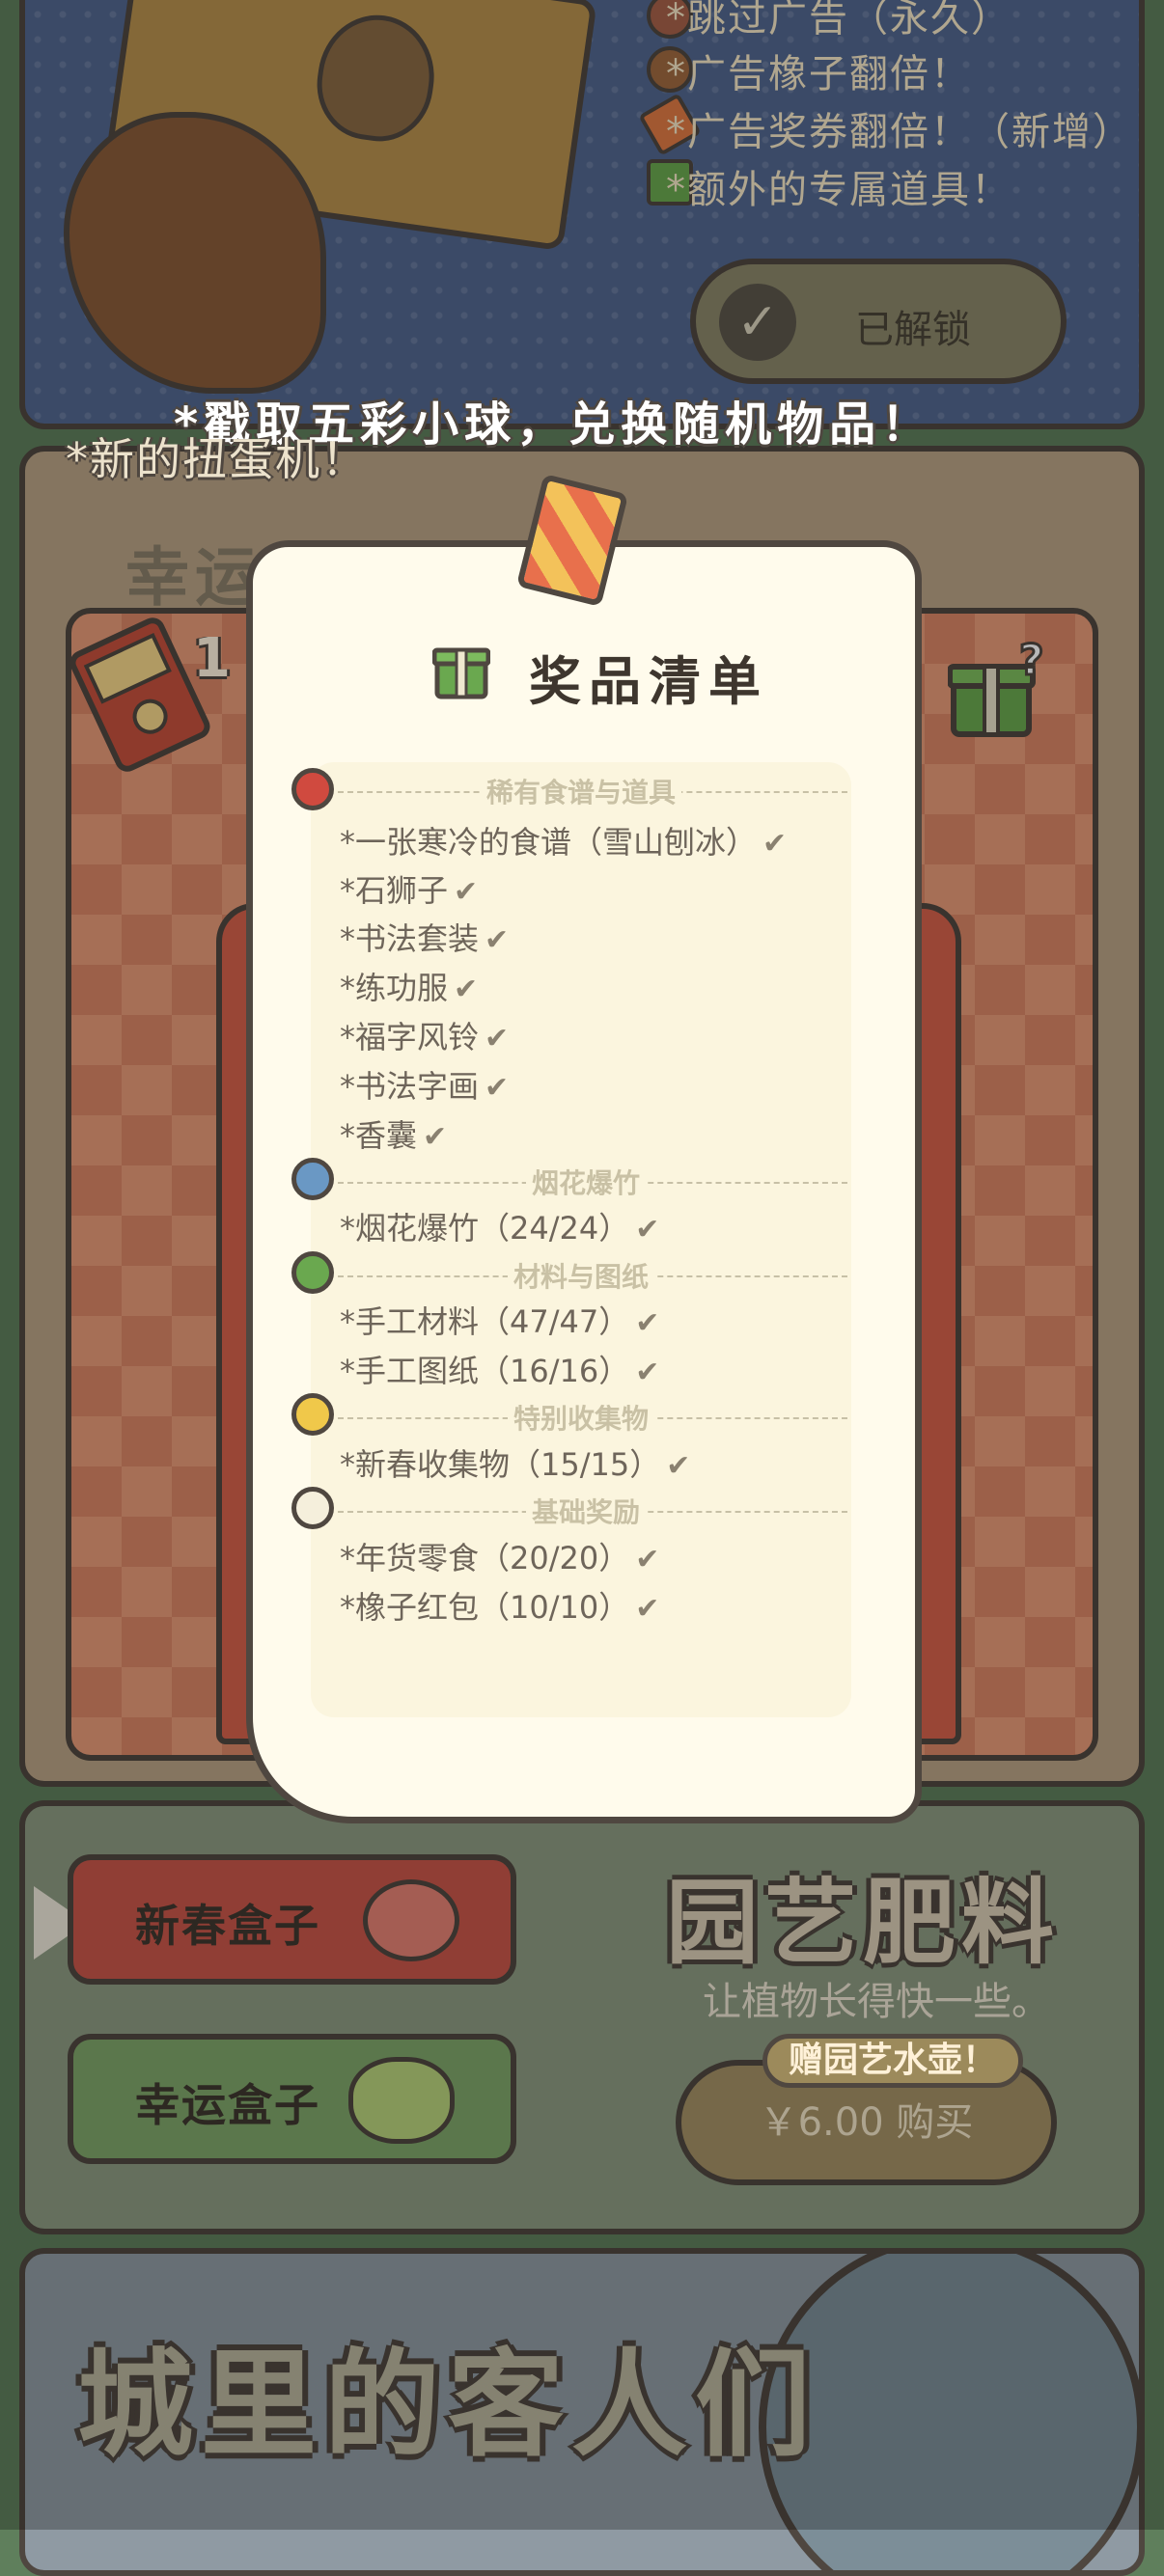 Image resolution: width=1164 pixels, height=2576 pixels. Describe the element at coordinates (893, 2061) in the screenshot. I see `gift-tag: 赠园艺水壶！` at that location.